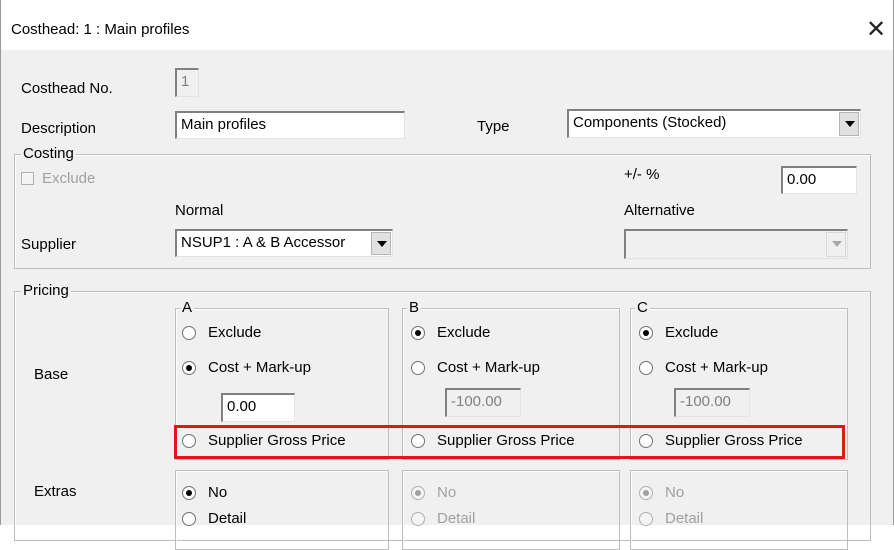 The width and height of the screenshot is (894, 550). What do you see at coordinates (418, 493) in the screenshot?
I see `b-extras-no-radio` at bounding box center [418, 493].